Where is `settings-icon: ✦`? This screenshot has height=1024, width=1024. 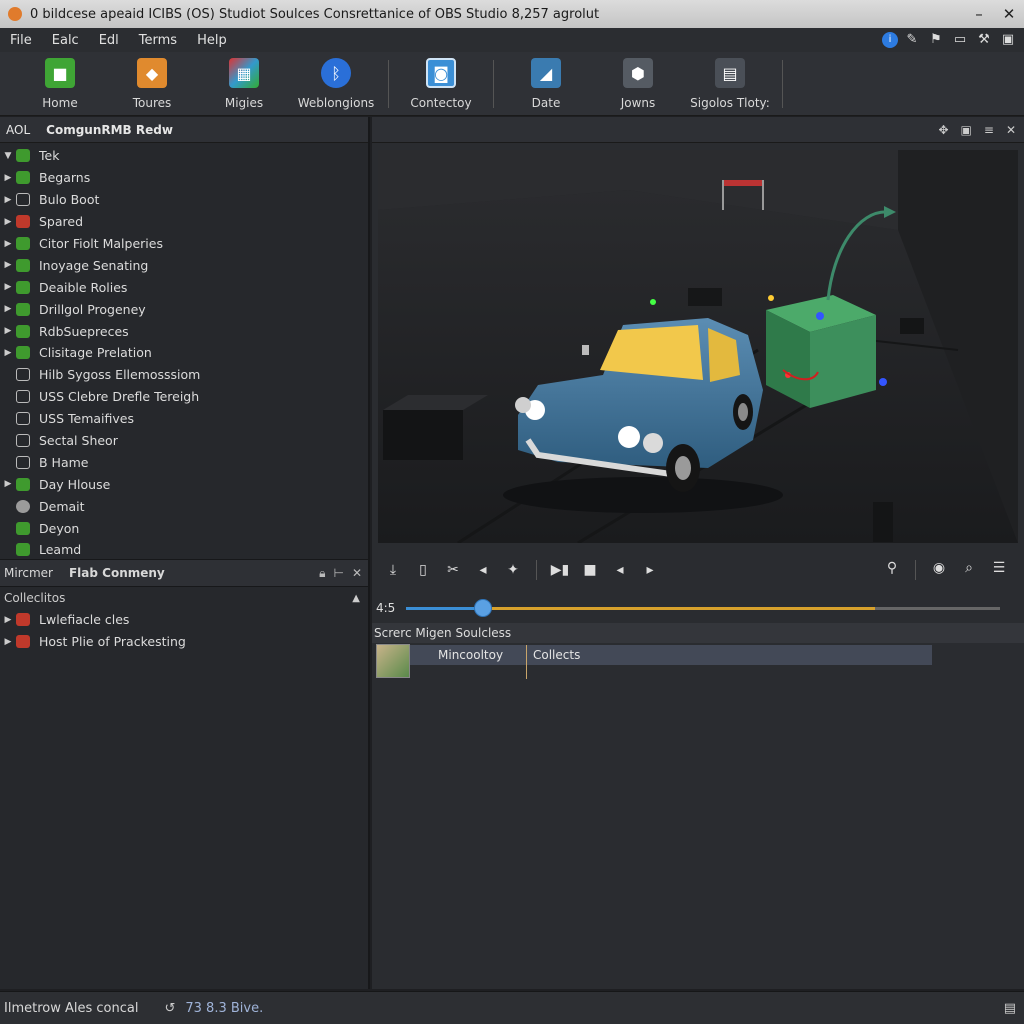 settings-icon: ✦ is located at coordinates (513, 570).